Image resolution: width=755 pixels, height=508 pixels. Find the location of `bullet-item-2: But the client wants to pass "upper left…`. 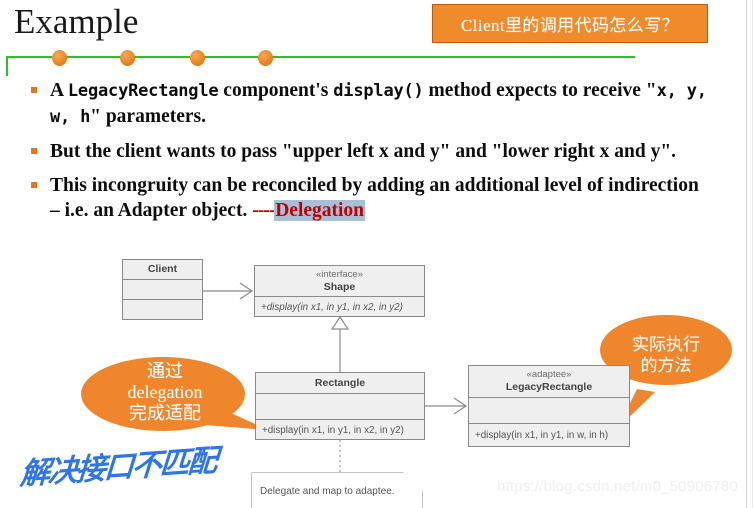

bullet-item-2: But the client wants to pass "upper left… is located at coordinates (367, 151).